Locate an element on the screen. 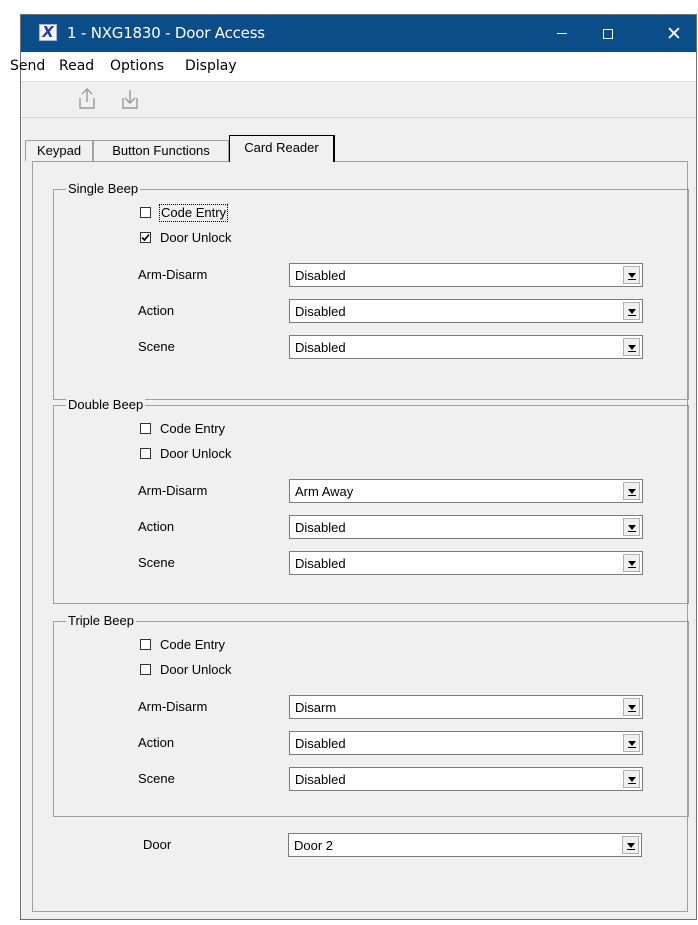  app-icon: X is located at coordinates (48, 32).